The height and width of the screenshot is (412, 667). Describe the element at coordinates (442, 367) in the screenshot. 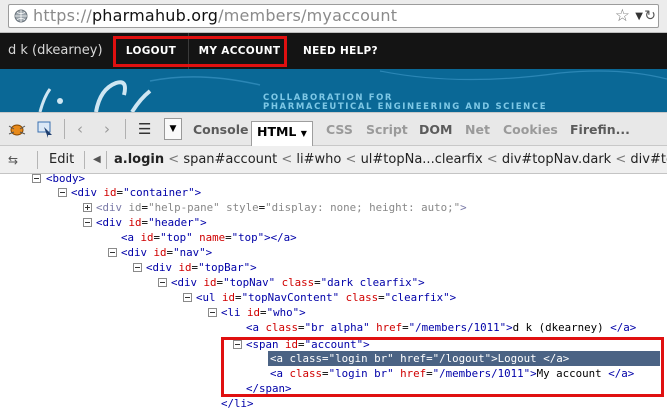

I see `highlight-box-tree` at that location.